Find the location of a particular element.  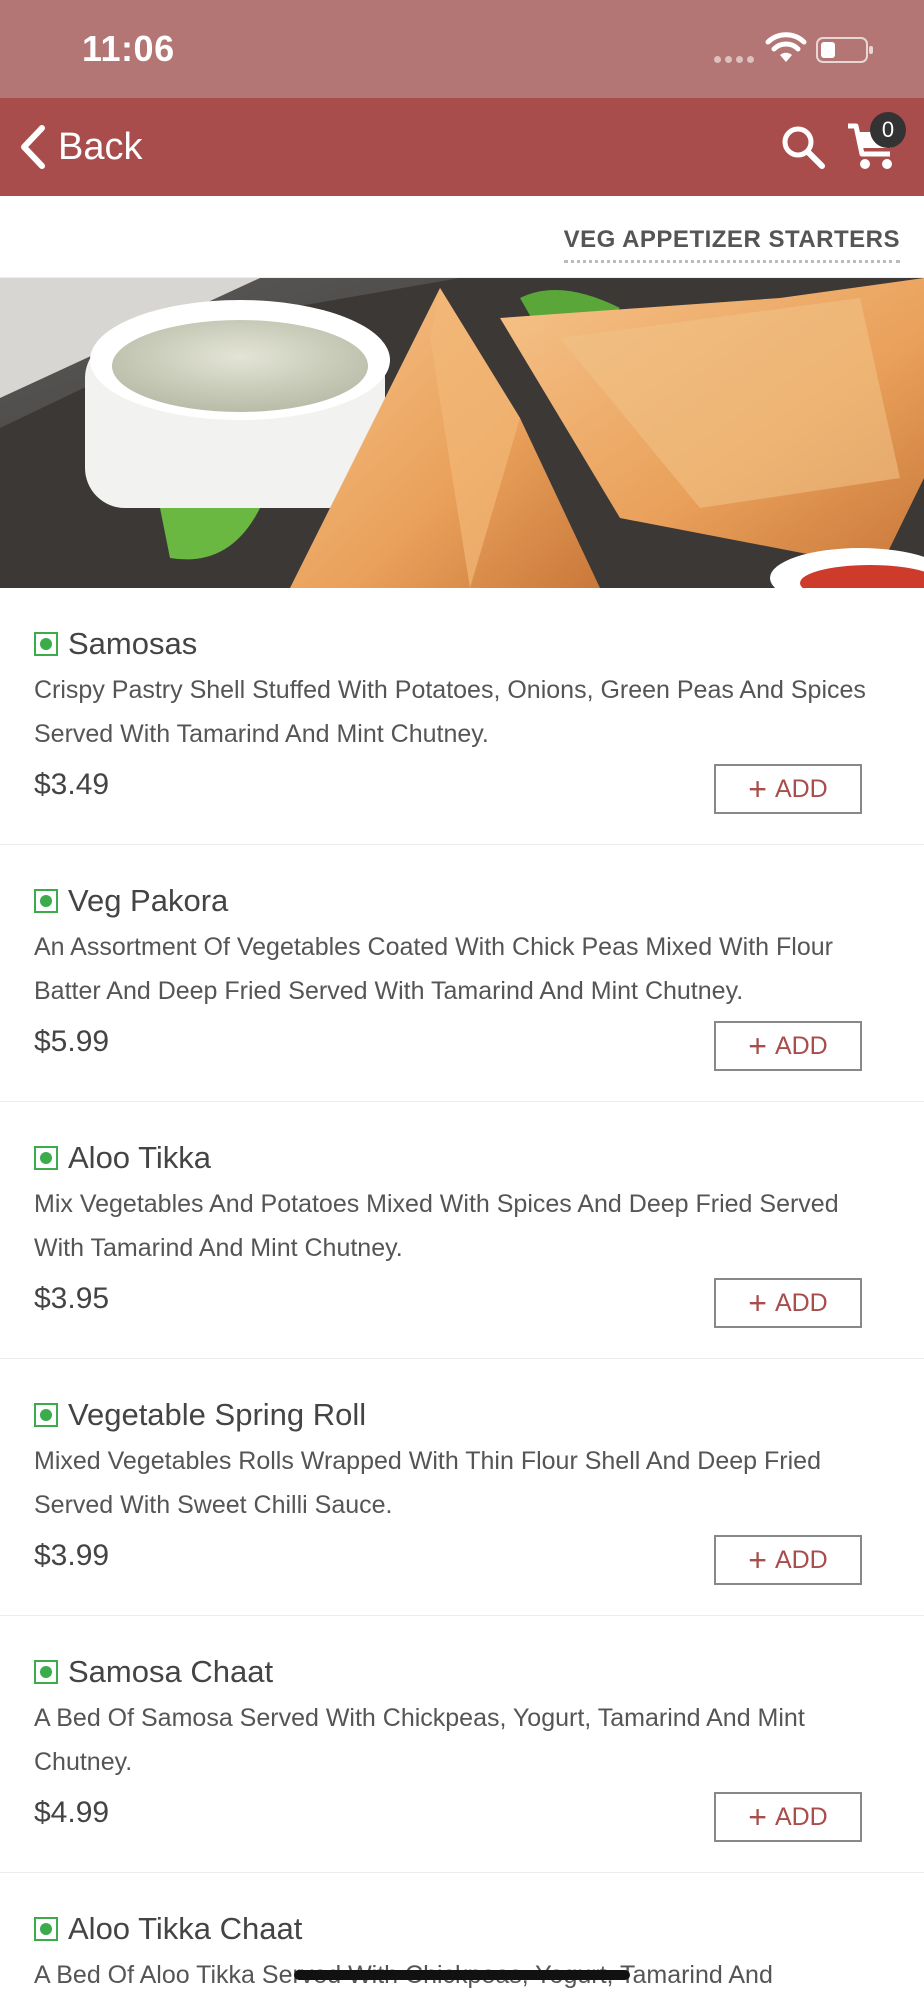

status-bar: 11:06 is located at coordinates (462, 49).